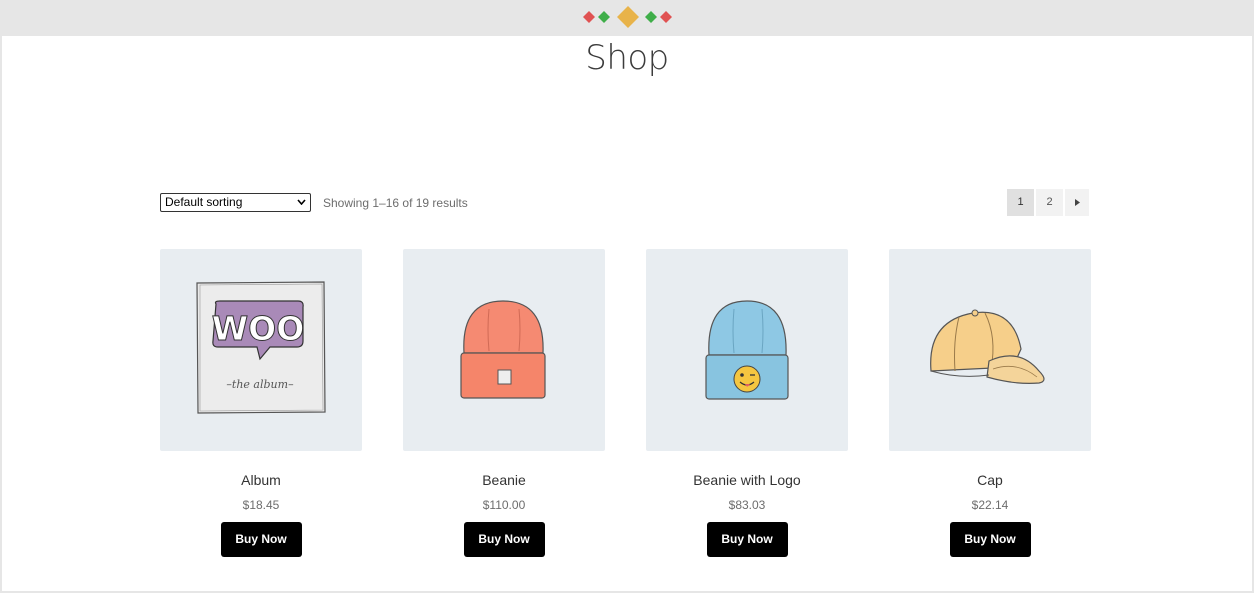  I want to click on product-card: Beanie $110.00 Buy Now, so click(504, 403).